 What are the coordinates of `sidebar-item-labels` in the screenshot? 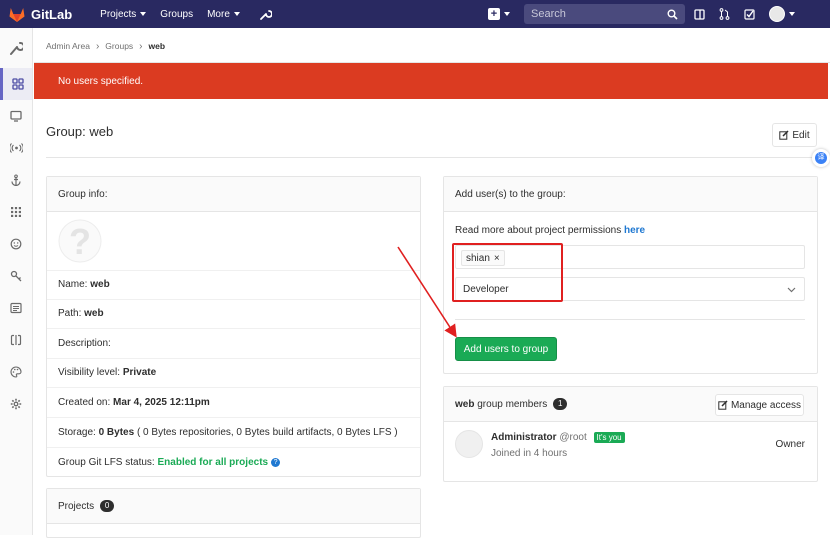 It's located at (16, 308).